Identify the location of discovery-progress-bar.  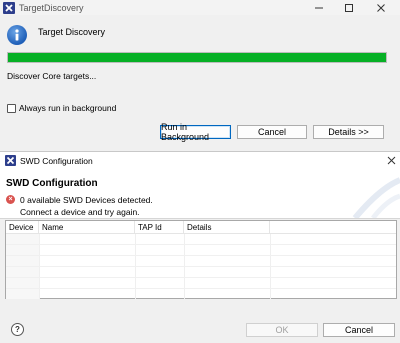
(197, 57).